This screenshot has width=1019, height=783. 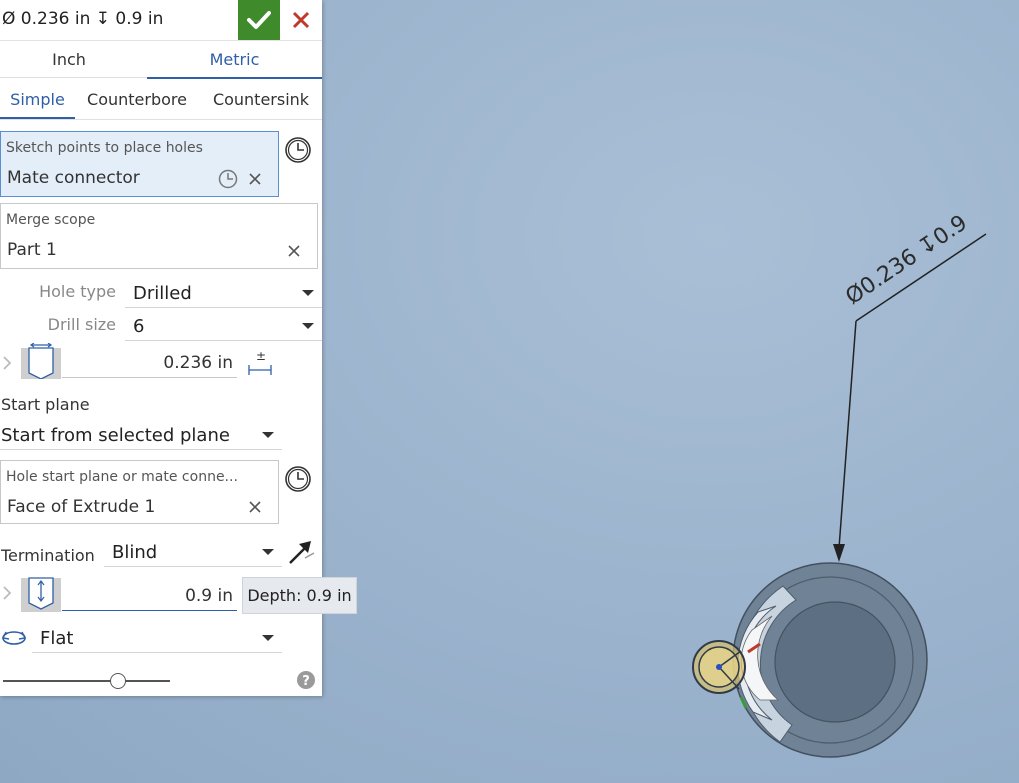 What do you see at coordinates (77, 291) in the screenshot?
I see `hole-type-label: Hole type` at bounding box center [77, 291].